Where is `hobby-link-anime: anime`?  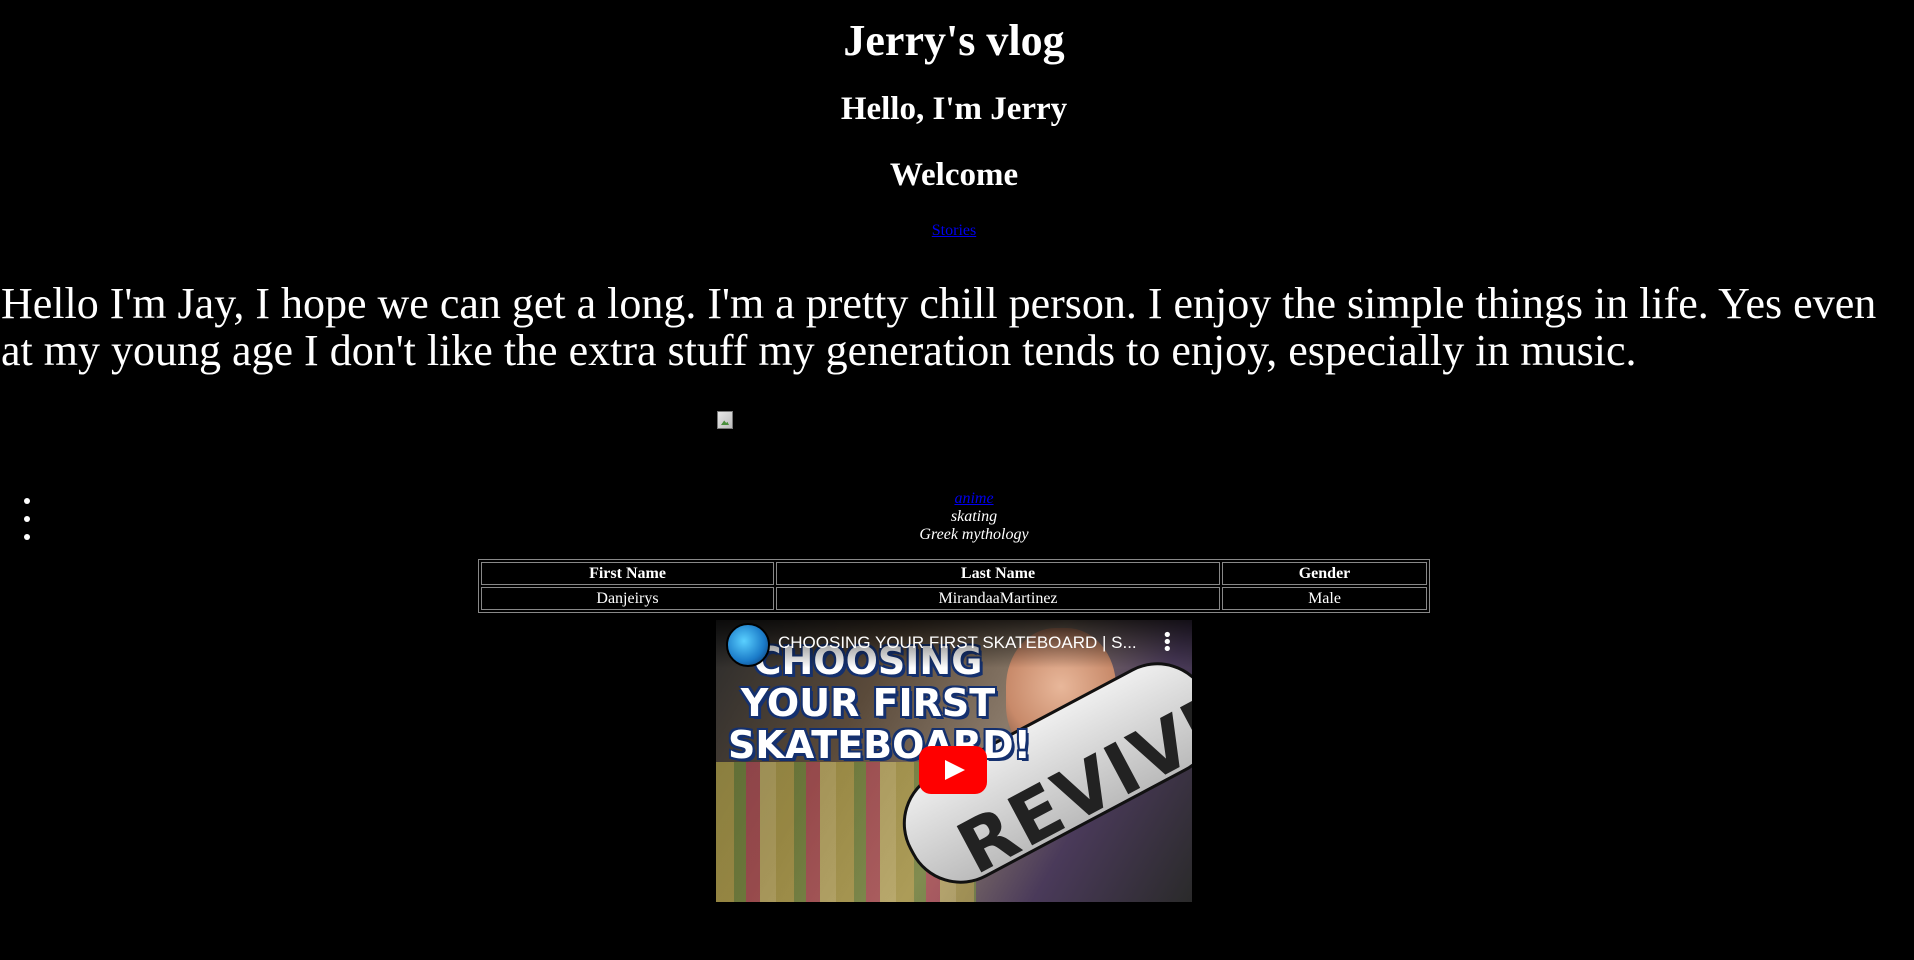
hobby-link-anime: anime is located at coordinates (973, 498).